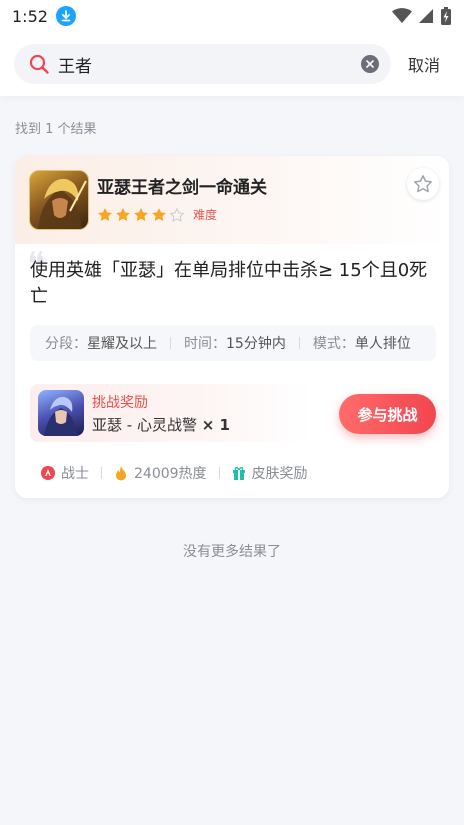 This screenshot has width=464, height=825. I want to click on search-input, so click(209, 64).